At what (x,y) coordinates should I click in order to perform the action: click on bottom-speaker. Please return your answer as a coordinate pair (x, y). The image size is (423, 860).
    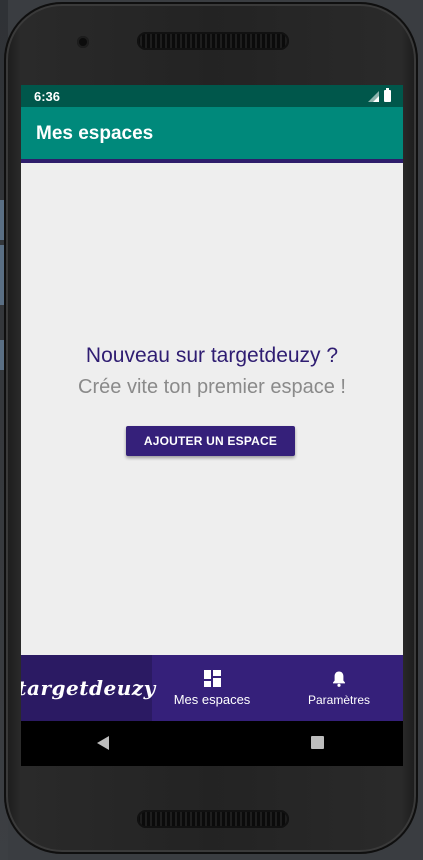
    Looking at the image, I should click on (213, 819).